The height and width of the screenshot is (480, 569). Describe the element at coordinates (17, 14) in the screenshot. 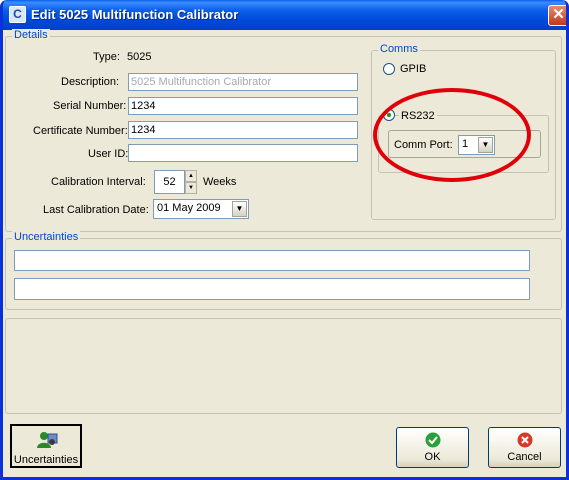

I see `calibrator-app-icon: C` at that location.